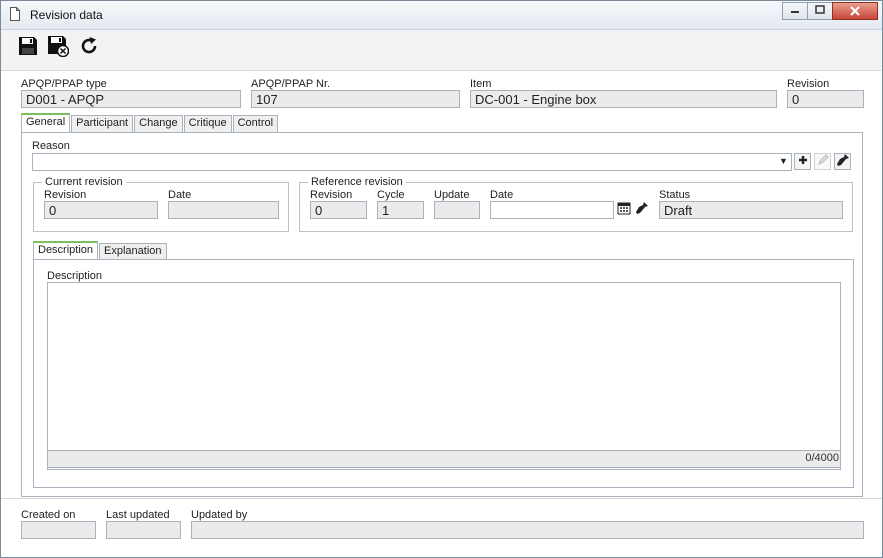 The height and width of the screenshot is (558, 883). Describe the element at coordinates (444, 459) in the screenshot. I see `character-counter-bar` at that location.